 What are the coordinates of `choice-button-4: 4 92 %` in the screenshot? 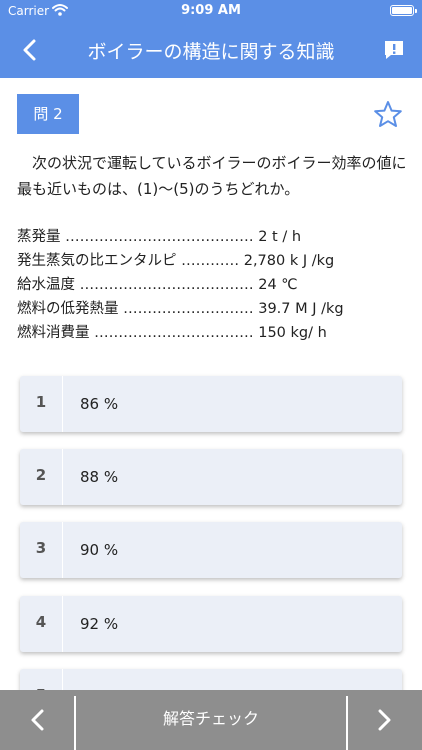 It's located at (211, 624).